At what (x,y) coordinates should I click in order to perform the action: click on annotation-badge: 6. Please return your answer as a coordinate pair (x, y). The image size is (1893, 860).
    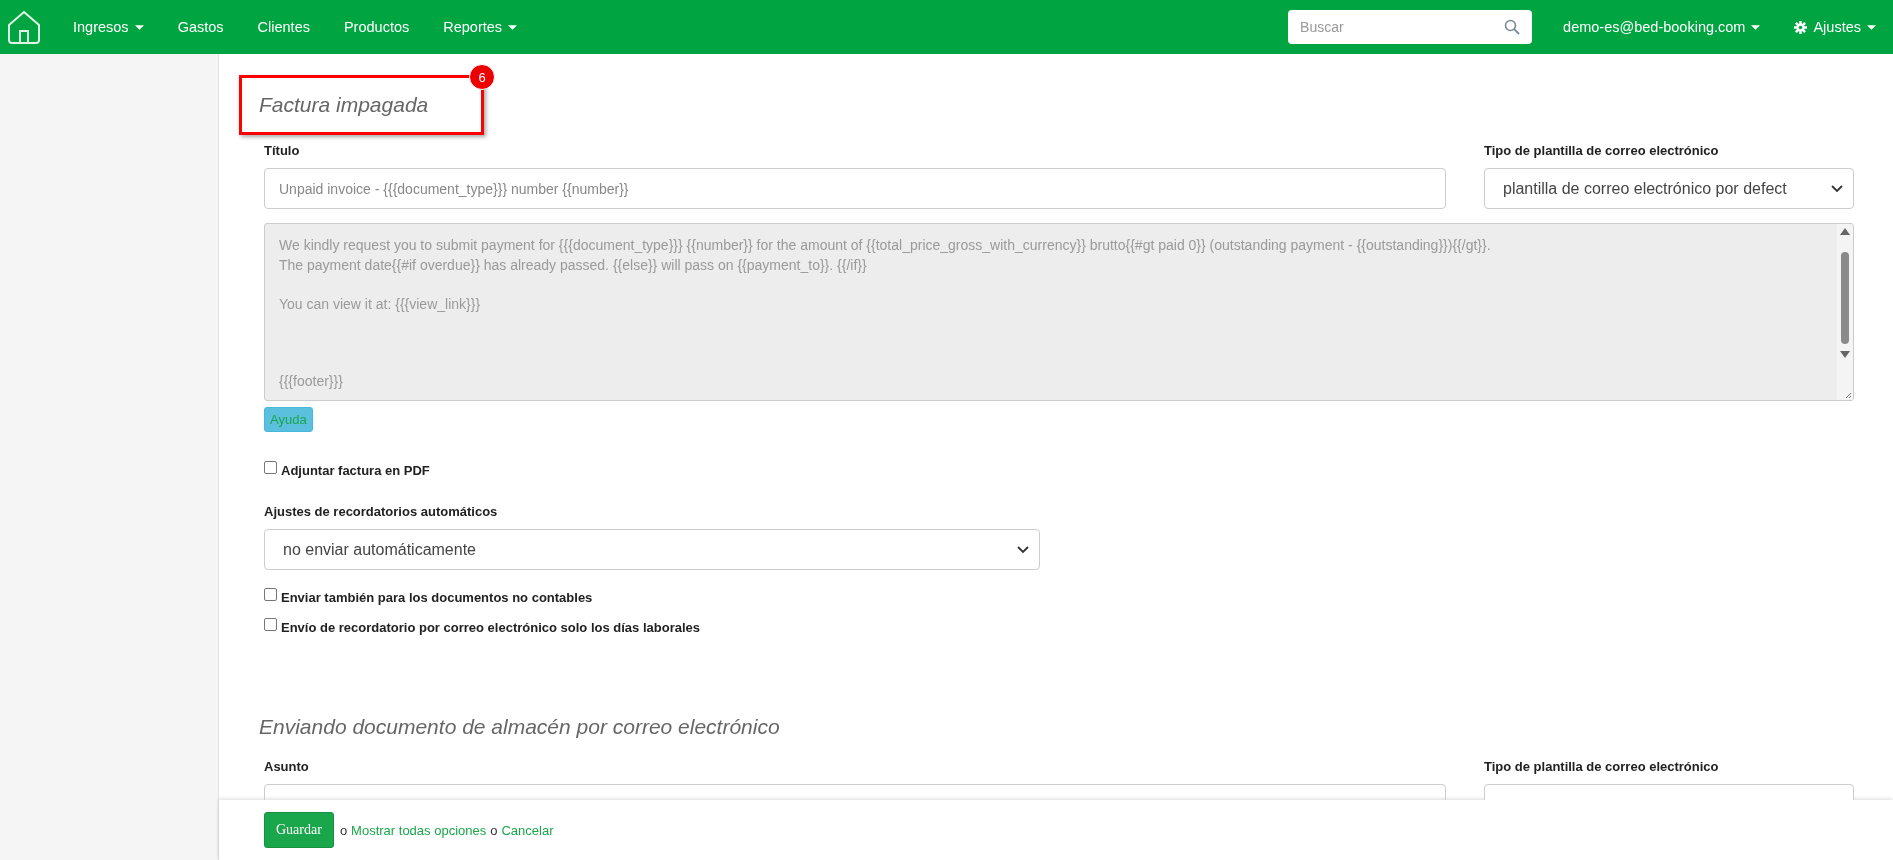
    Looking at the image, I should click on (482, 77).